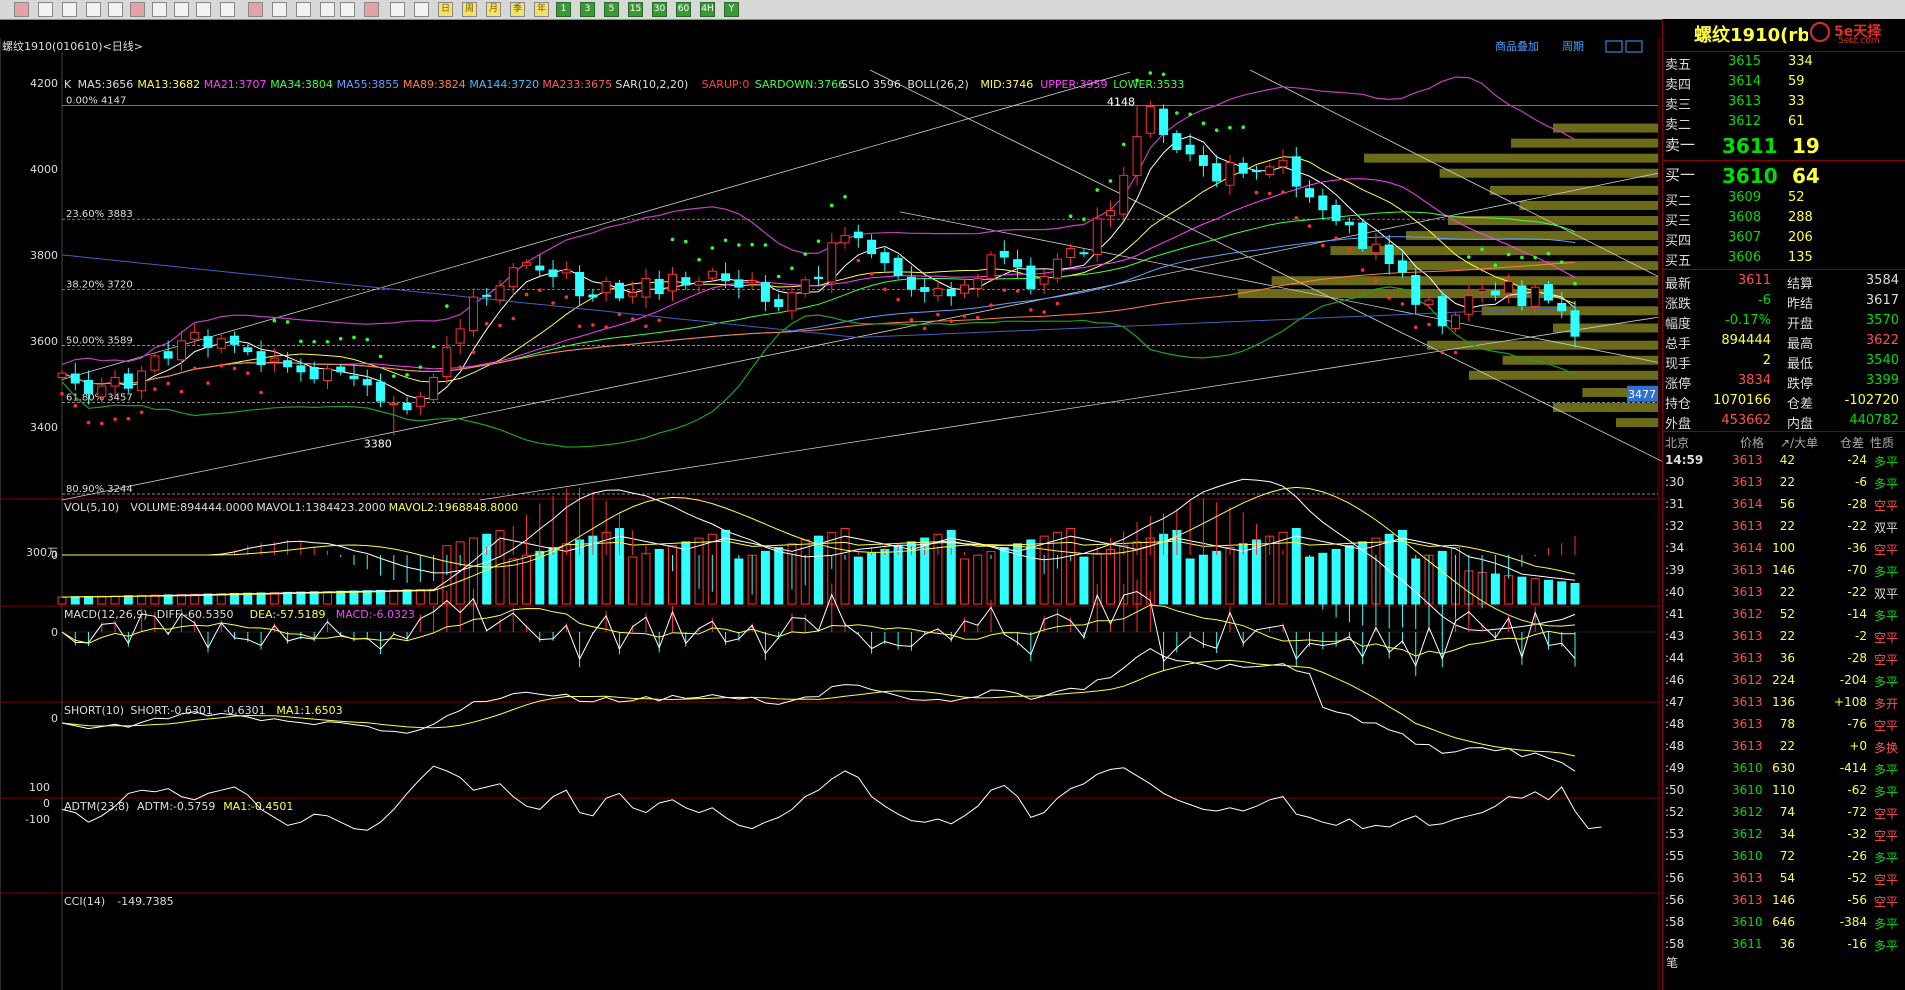 The image size is (1905, 990). Describe the element at coordinates (371, 9) in the screenshot. I see `bell-icon` at that location.